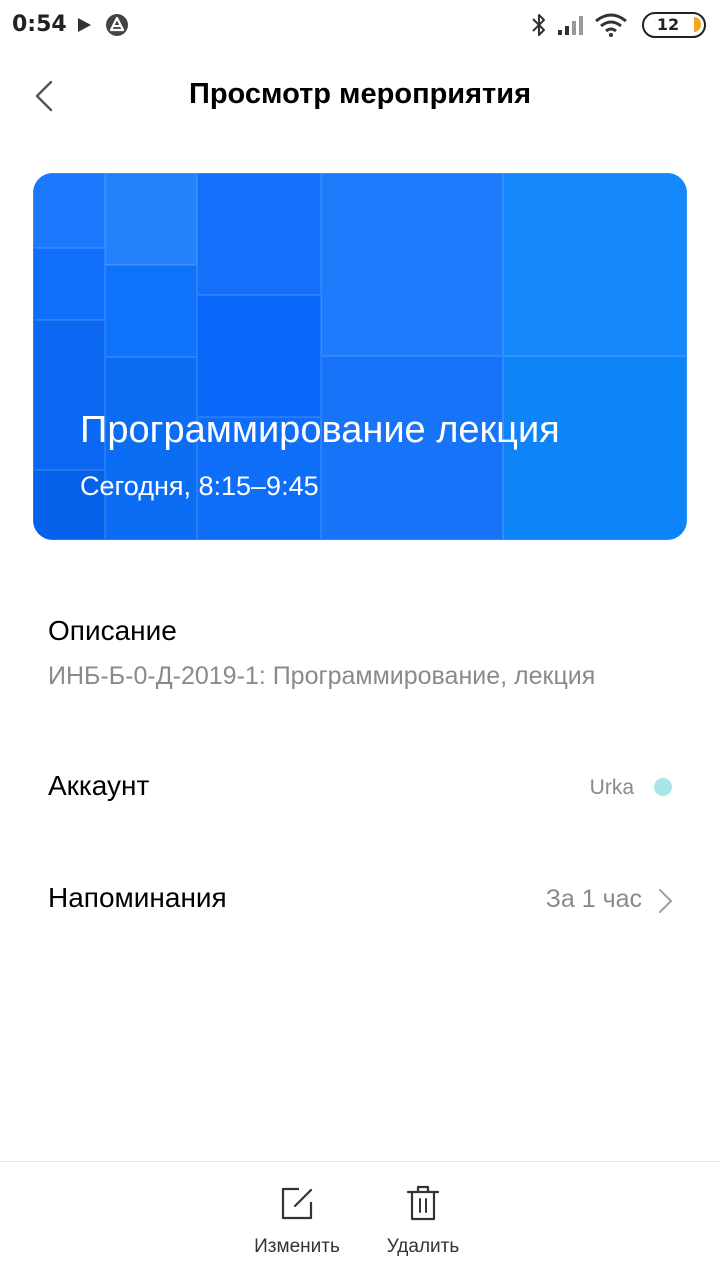 This screenshot has height=1280, width=720. I want to click on edit-label: Изменить, so click(297, 1246).